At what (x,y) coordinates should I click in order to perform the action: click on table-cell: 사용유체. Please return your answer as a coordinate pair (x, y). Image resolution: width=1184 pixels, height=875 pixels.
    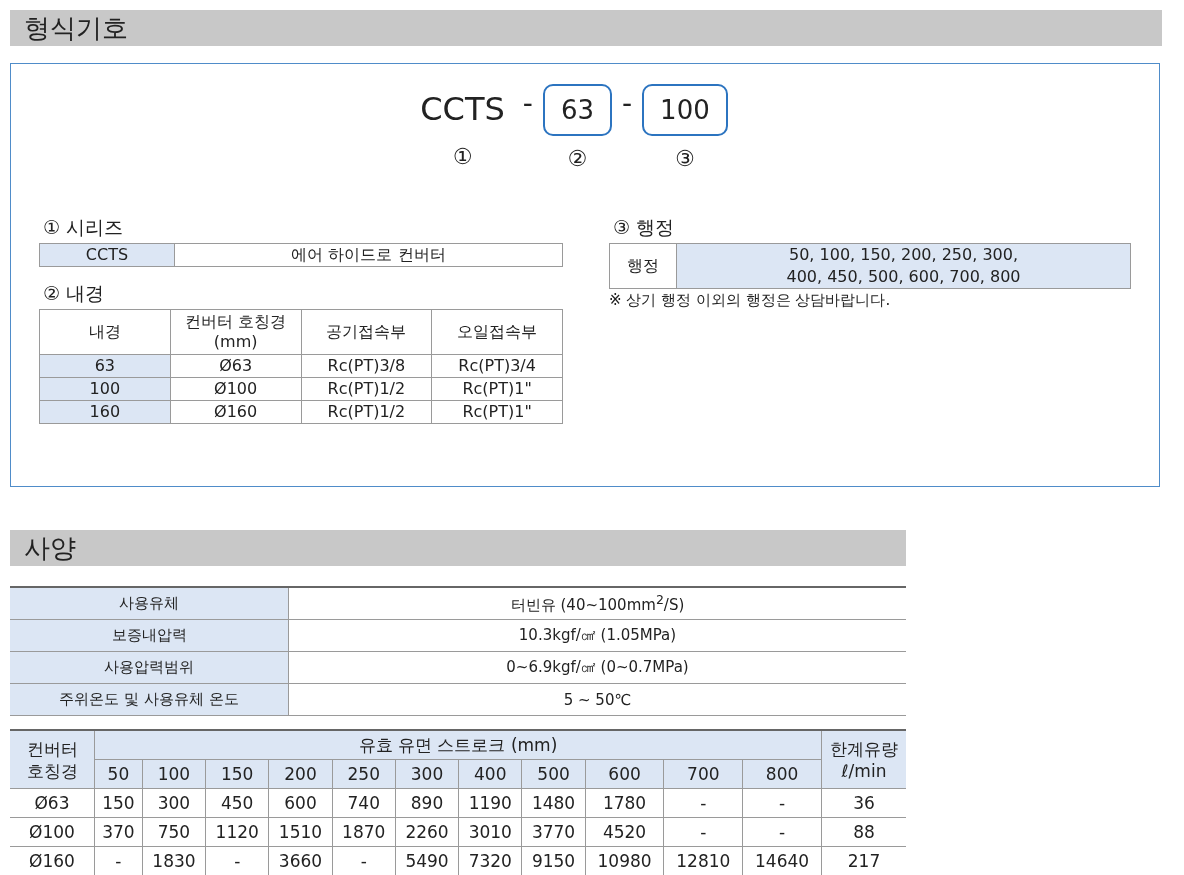
    Looking at the image, I should click on (149, 603).